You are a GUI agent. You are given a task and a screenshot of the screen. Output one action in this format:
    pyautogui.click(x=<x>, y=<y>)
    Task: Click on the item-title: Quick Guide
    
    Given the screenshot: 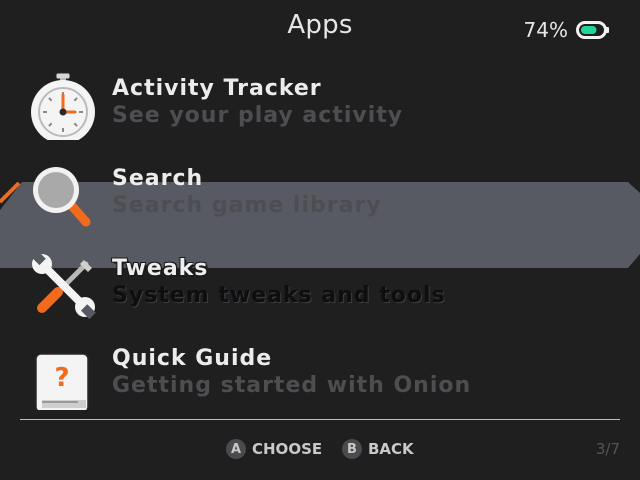 What is the action you would take?
    pyautogui.click(x=192, y=358)
    